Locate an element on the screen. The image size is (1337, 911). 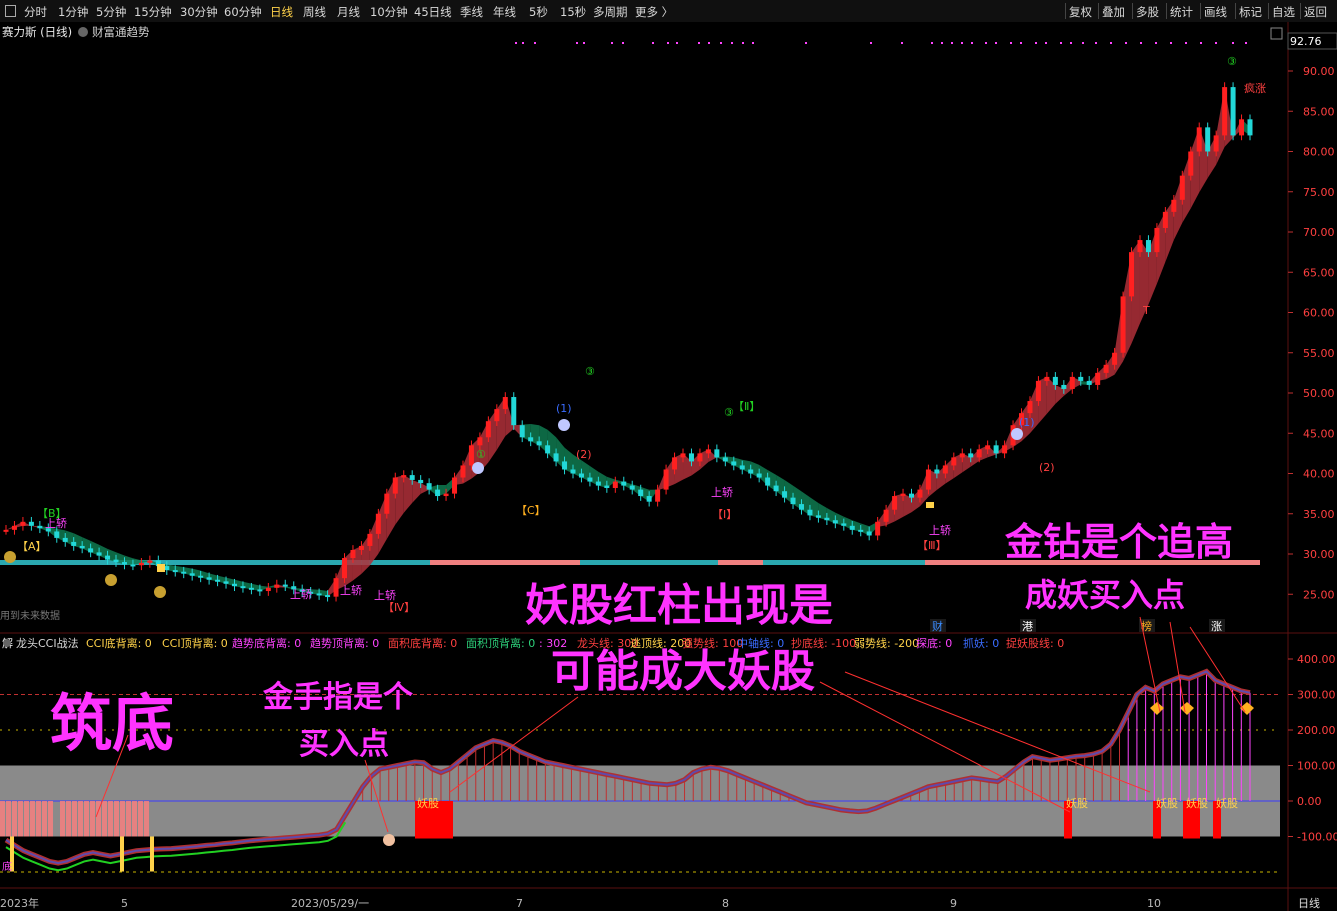
cci-legend-13: 弱势线: -200 is located at coordinates (886, 643).